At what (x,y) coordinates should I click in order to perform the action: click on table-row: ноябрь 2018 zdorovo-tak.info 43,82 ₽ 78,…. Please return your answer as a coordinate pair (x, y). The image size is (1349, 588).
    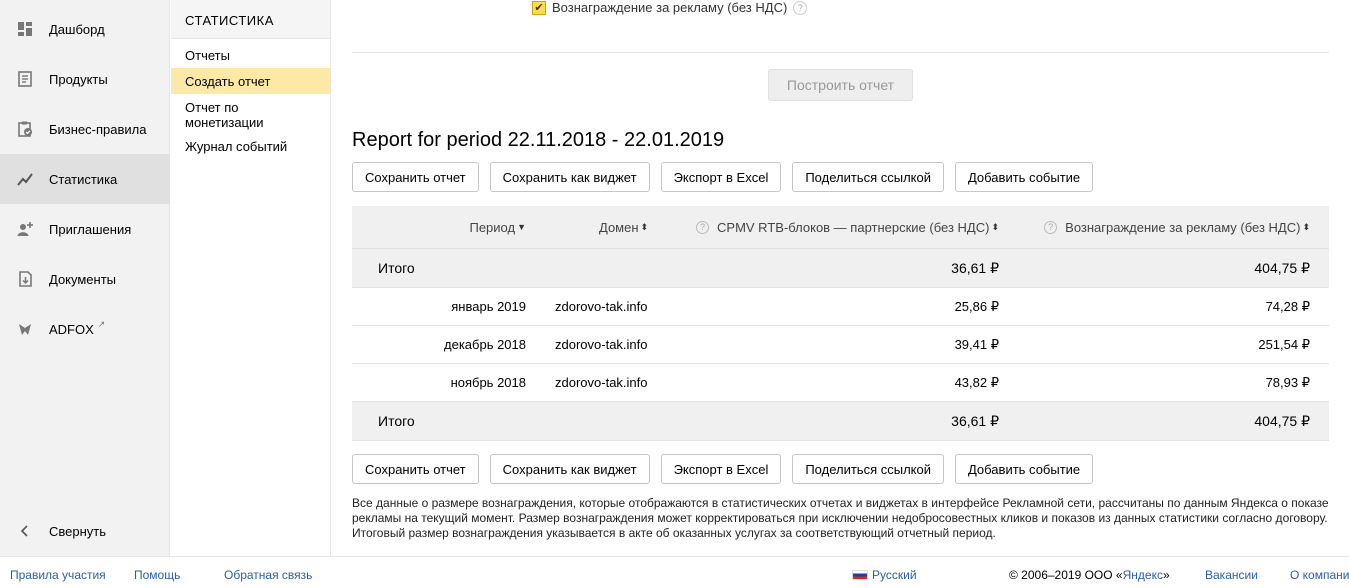
    Looking at the image, I should click on (840, 383).